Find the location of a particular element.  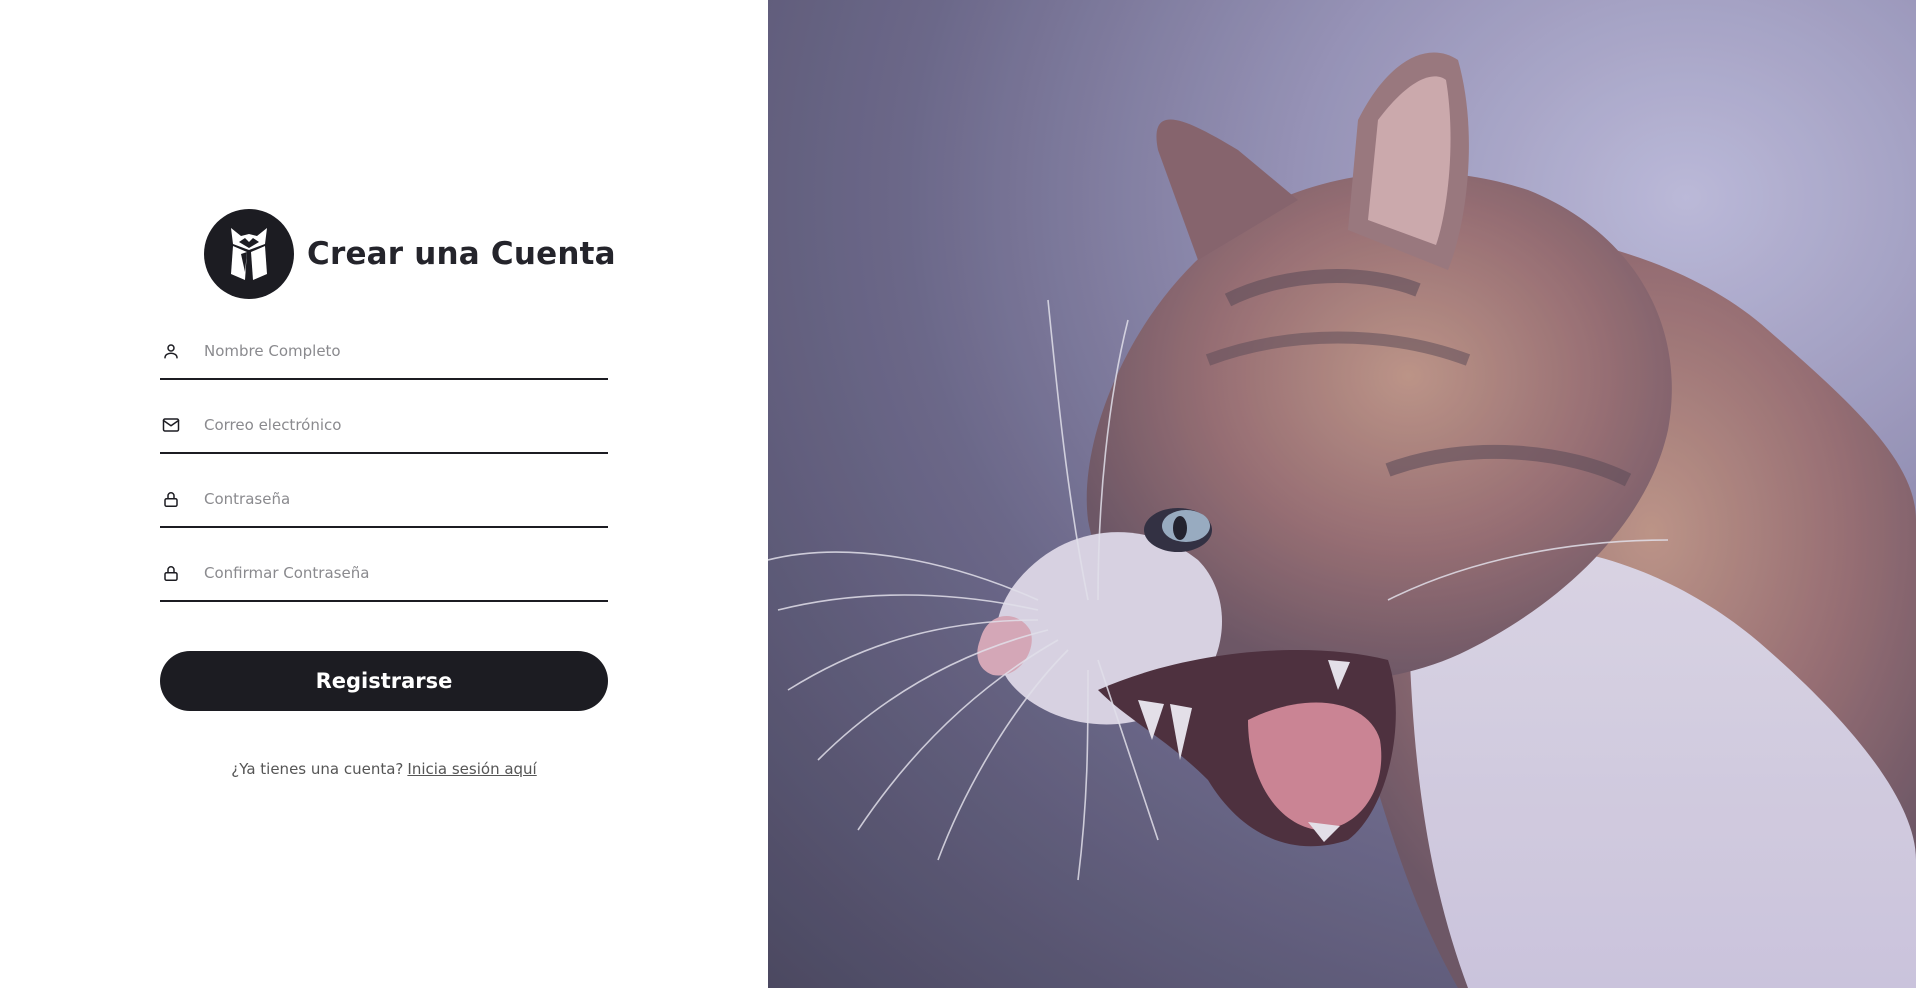

page-title: Crear una Cuenta is located at coordinates (461, 254).